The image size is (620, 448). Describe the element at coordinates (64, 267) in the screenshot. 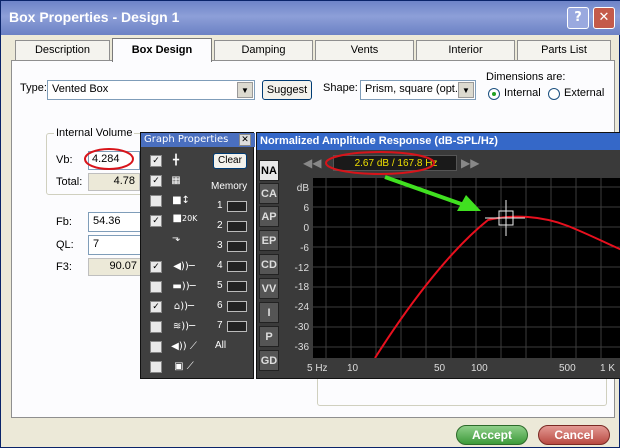

I see `f3-label: F3:` at that location.